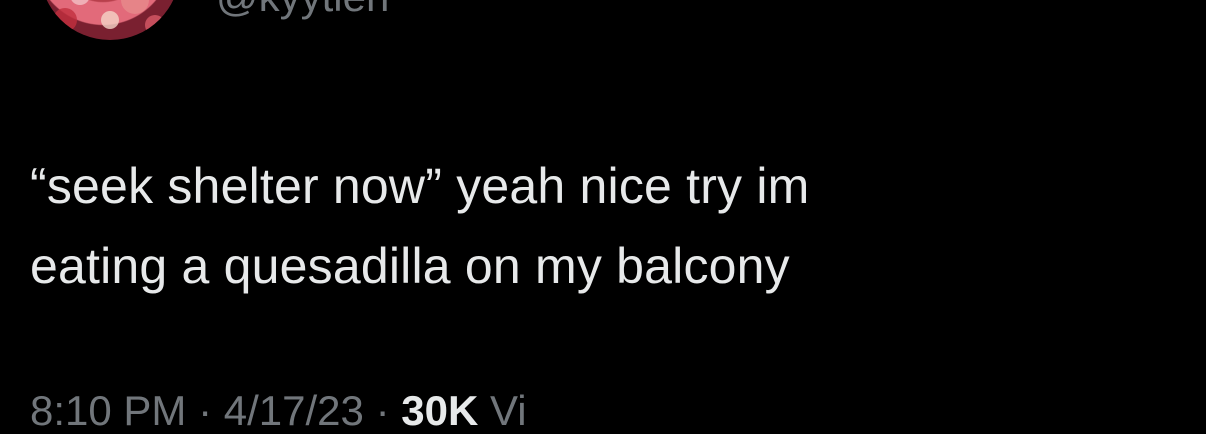 The image size is (1206, 434). Describe the element at coordinates (440, 410) in the screenshot. I see `views-count: 30K` at that location.